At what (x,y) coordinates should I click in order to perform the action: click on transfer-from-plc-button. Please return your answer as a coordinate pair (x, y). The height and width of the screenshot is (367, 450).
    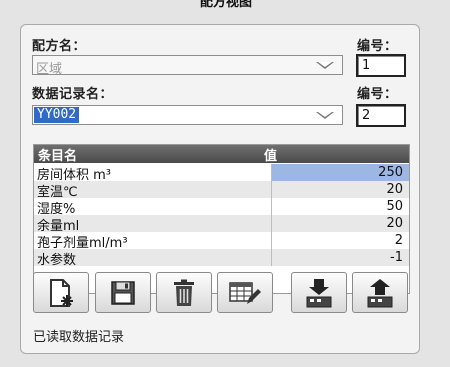
    Looking at the image, I should click on (380, 292).